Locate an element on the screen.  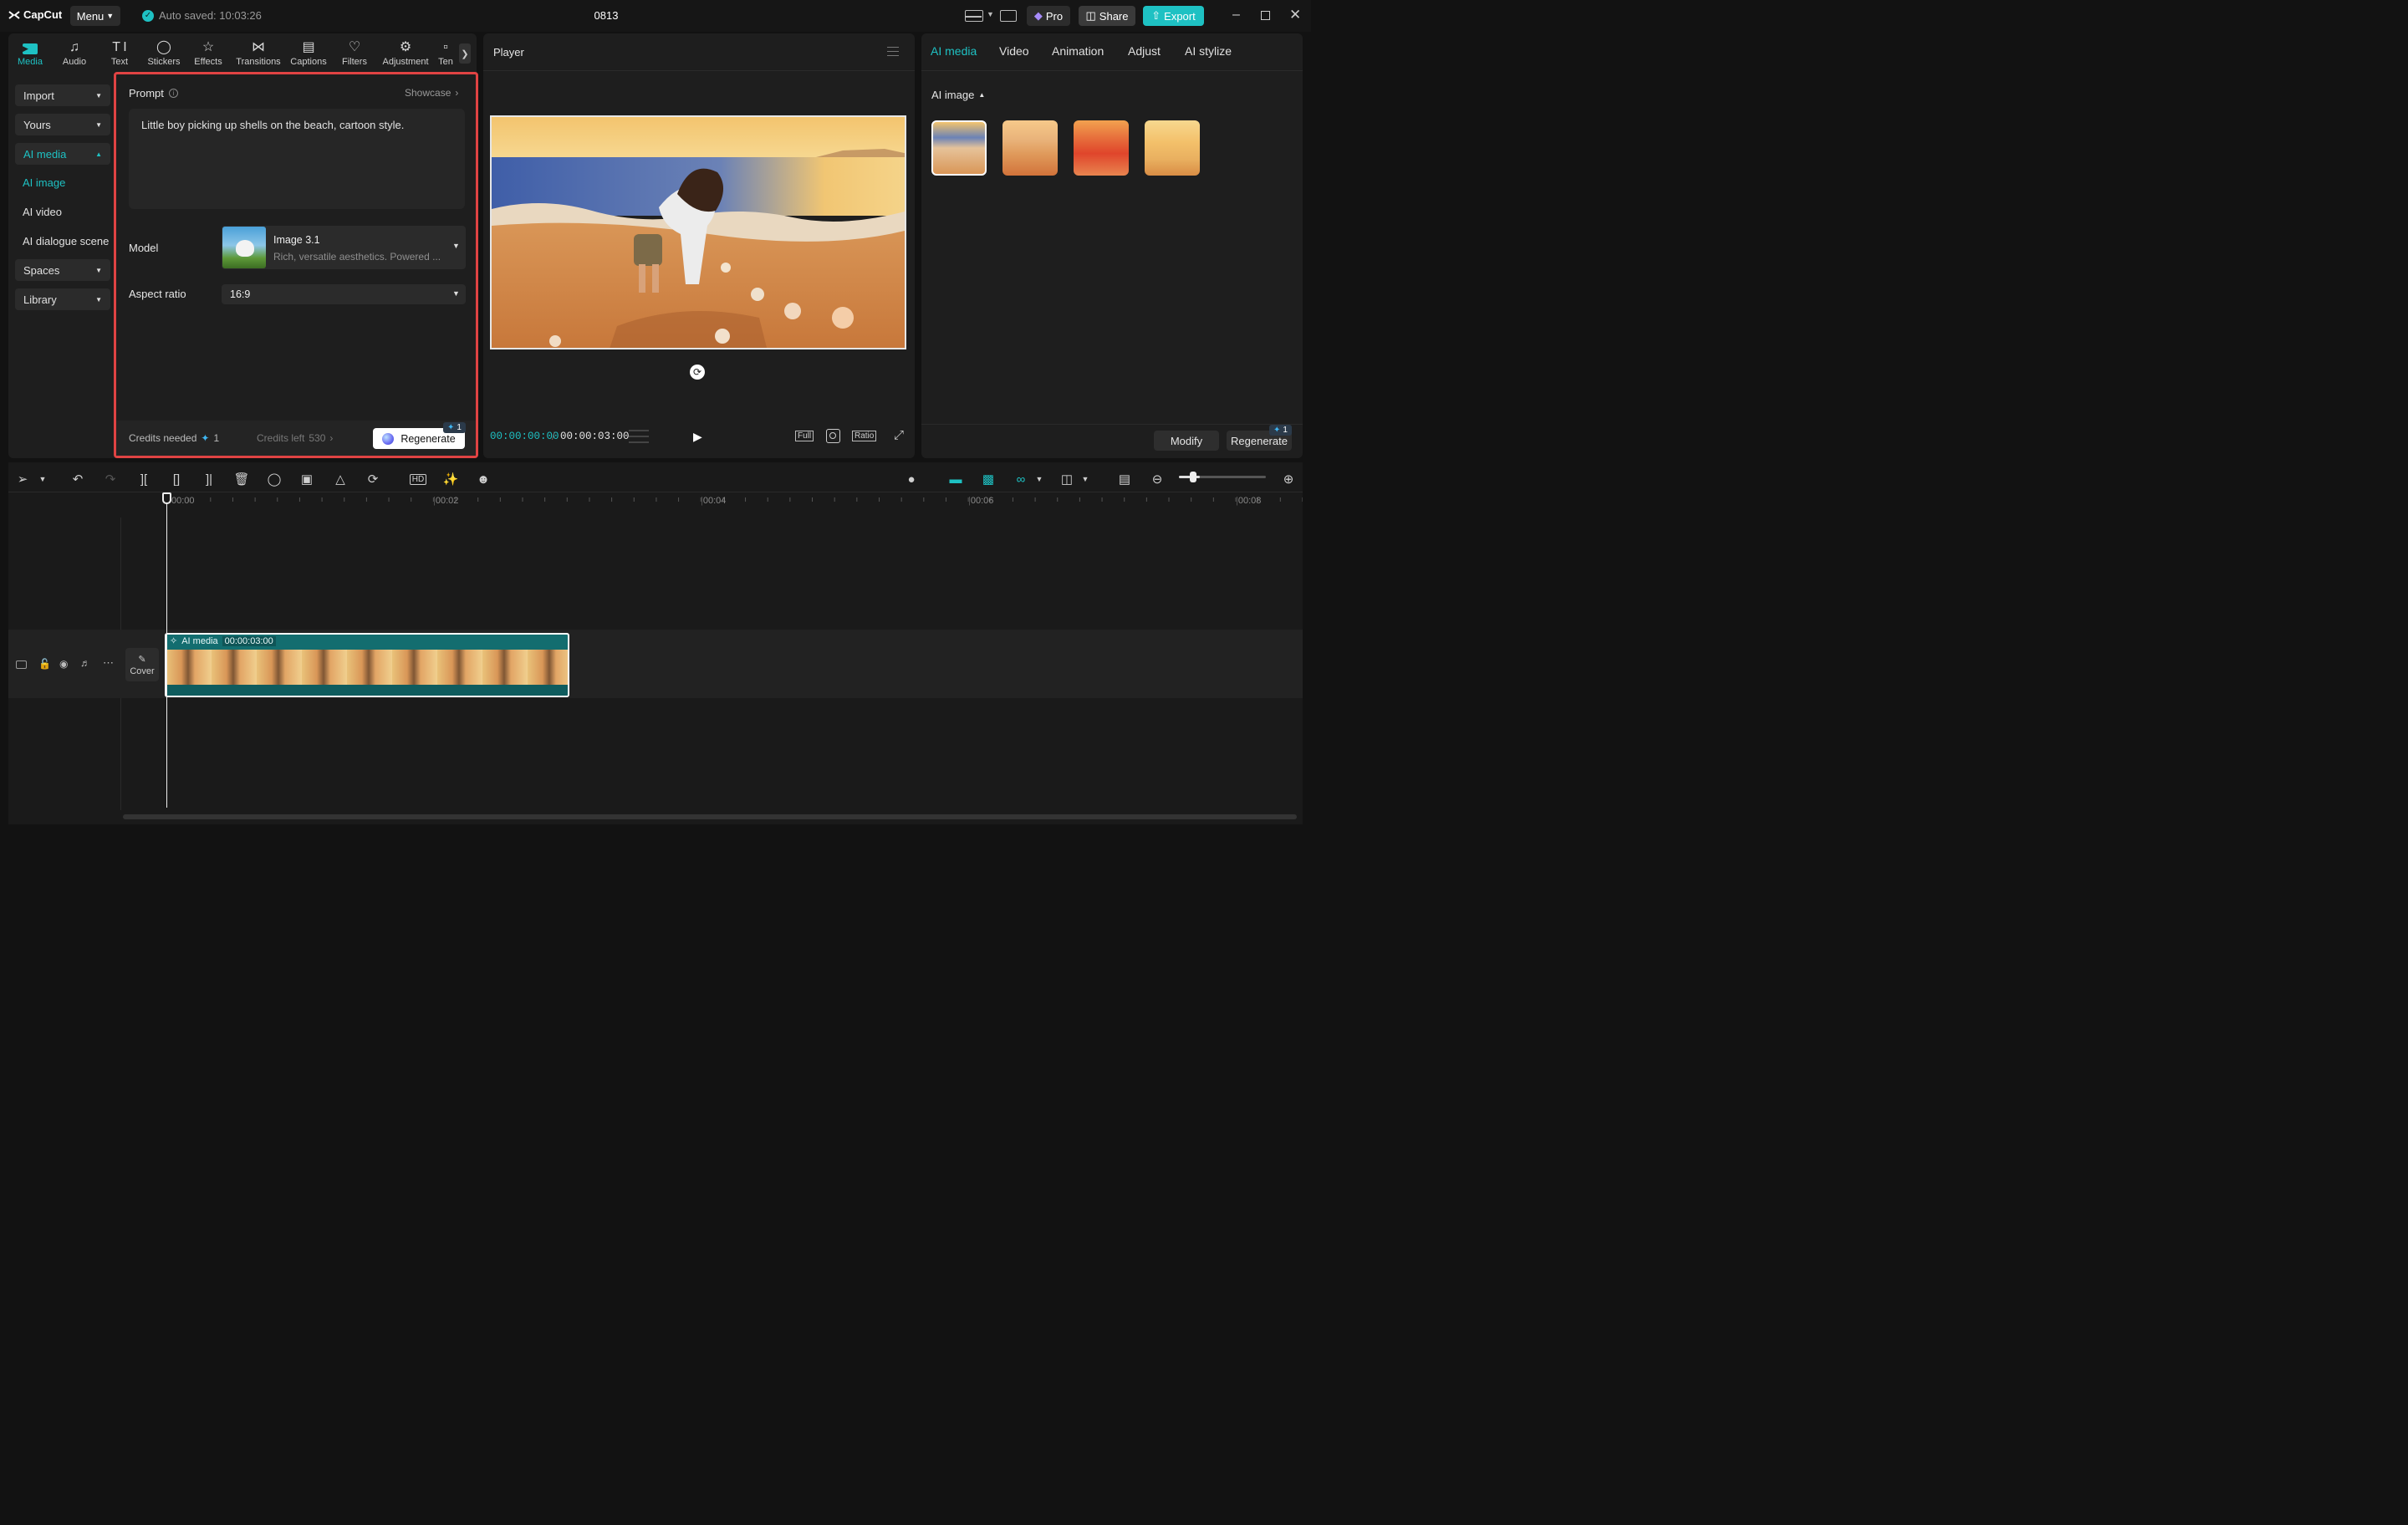
timeline-scrollbar is located at coordinates (710, 816).